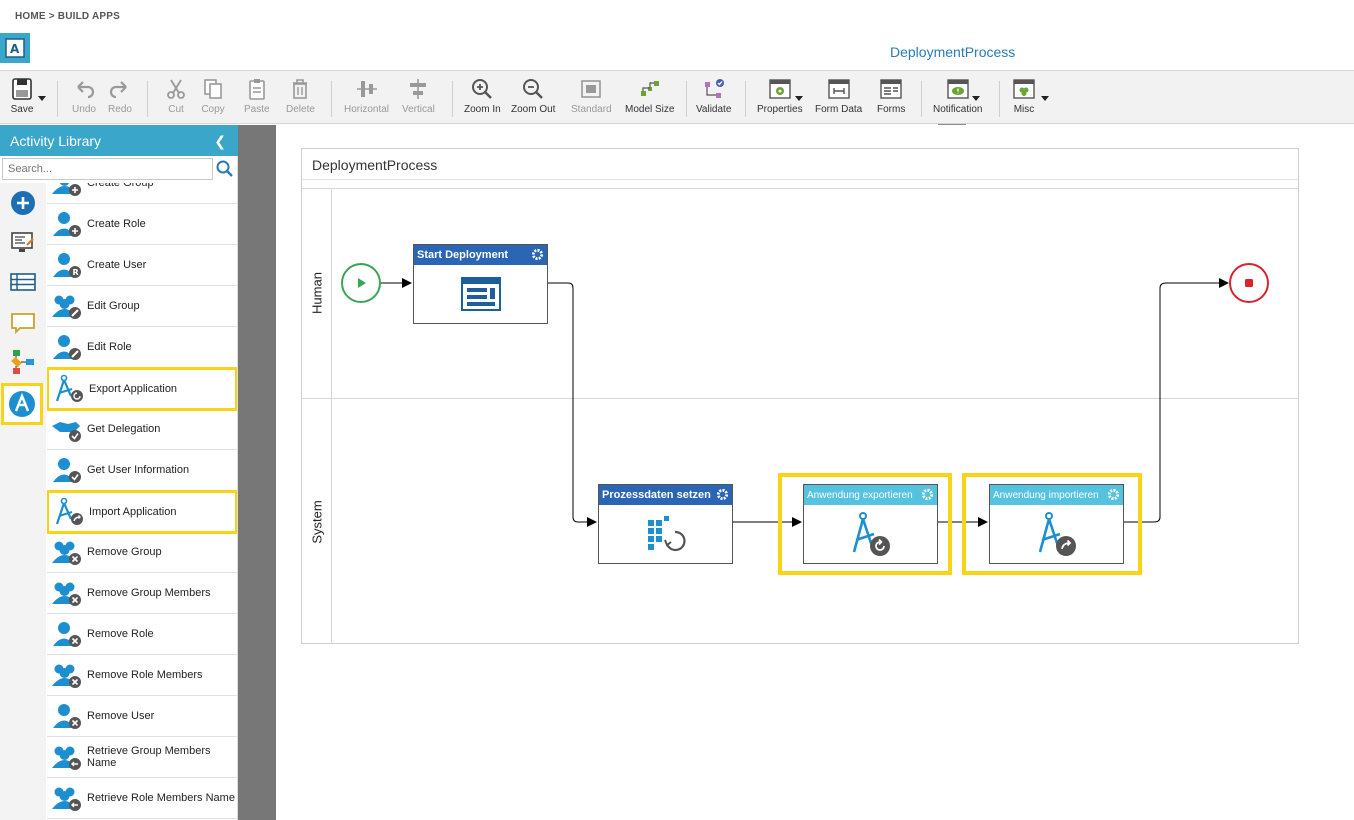 The width and height of the screenshot is (1354, 820). I want to click on app-builder-icon: A, so click(15, 48).